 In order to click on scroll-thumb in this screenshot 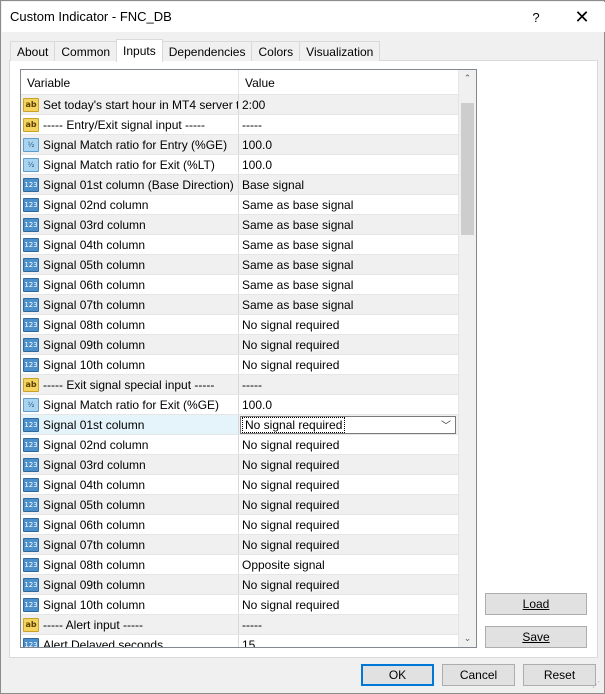, I will do `click(467, 169)`.